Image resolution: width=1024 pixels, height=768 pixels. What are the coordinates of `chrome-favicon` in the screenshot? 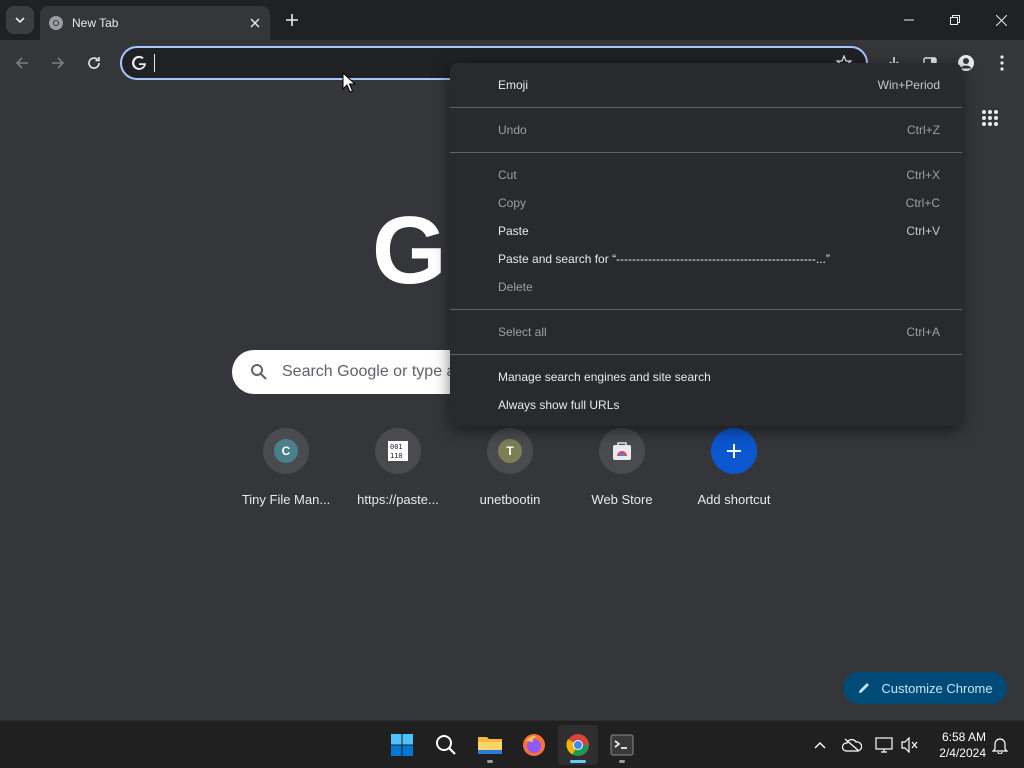 It's located at (56, 23).